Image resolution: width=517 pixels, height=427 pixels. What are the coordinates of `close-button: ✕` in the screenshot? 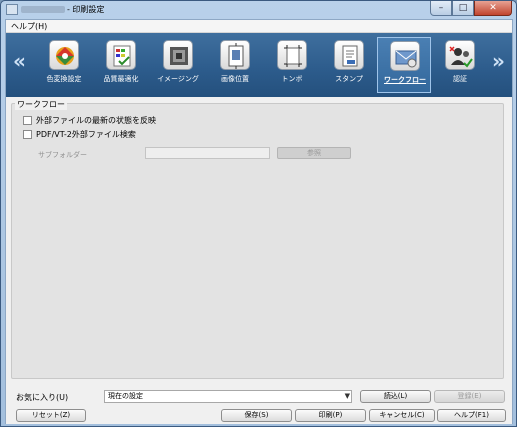 It's located at (493, 8).